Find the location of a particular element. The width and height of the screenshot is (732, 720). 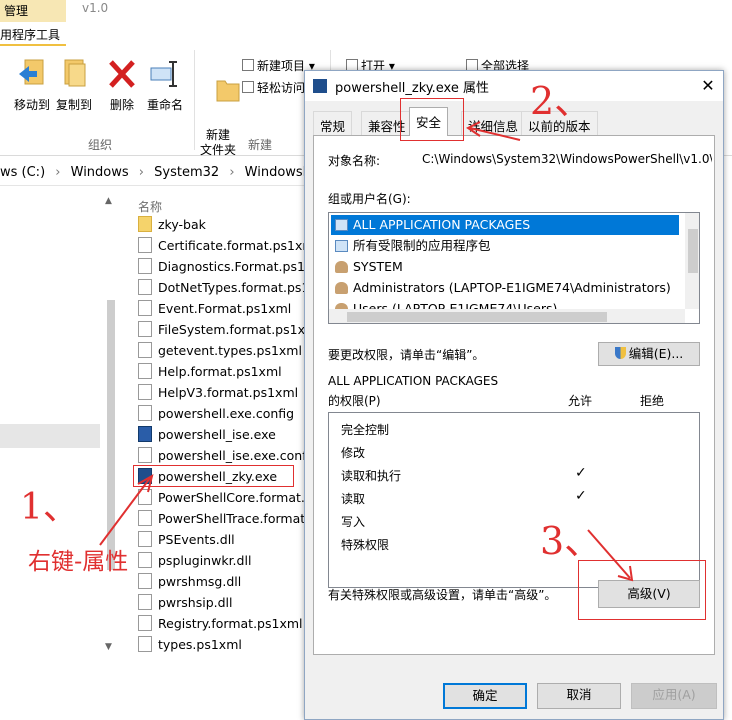

annotation-step1-number: 1、 is located at coordinates (49, 507).